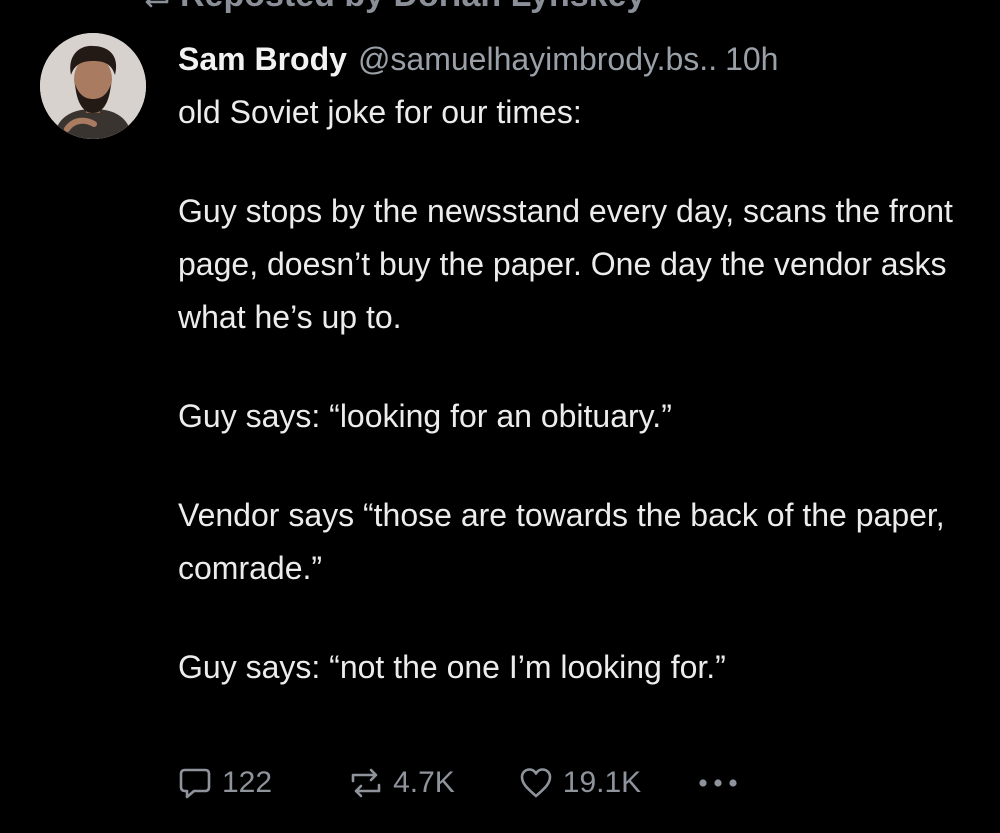 The width and height of the screenshot is (1000, 833). Describe the element at coordinates (452, 667) in the screenshot. I see `post-paragraph: Guy says: “not the one I’m looking for.”` at that location.